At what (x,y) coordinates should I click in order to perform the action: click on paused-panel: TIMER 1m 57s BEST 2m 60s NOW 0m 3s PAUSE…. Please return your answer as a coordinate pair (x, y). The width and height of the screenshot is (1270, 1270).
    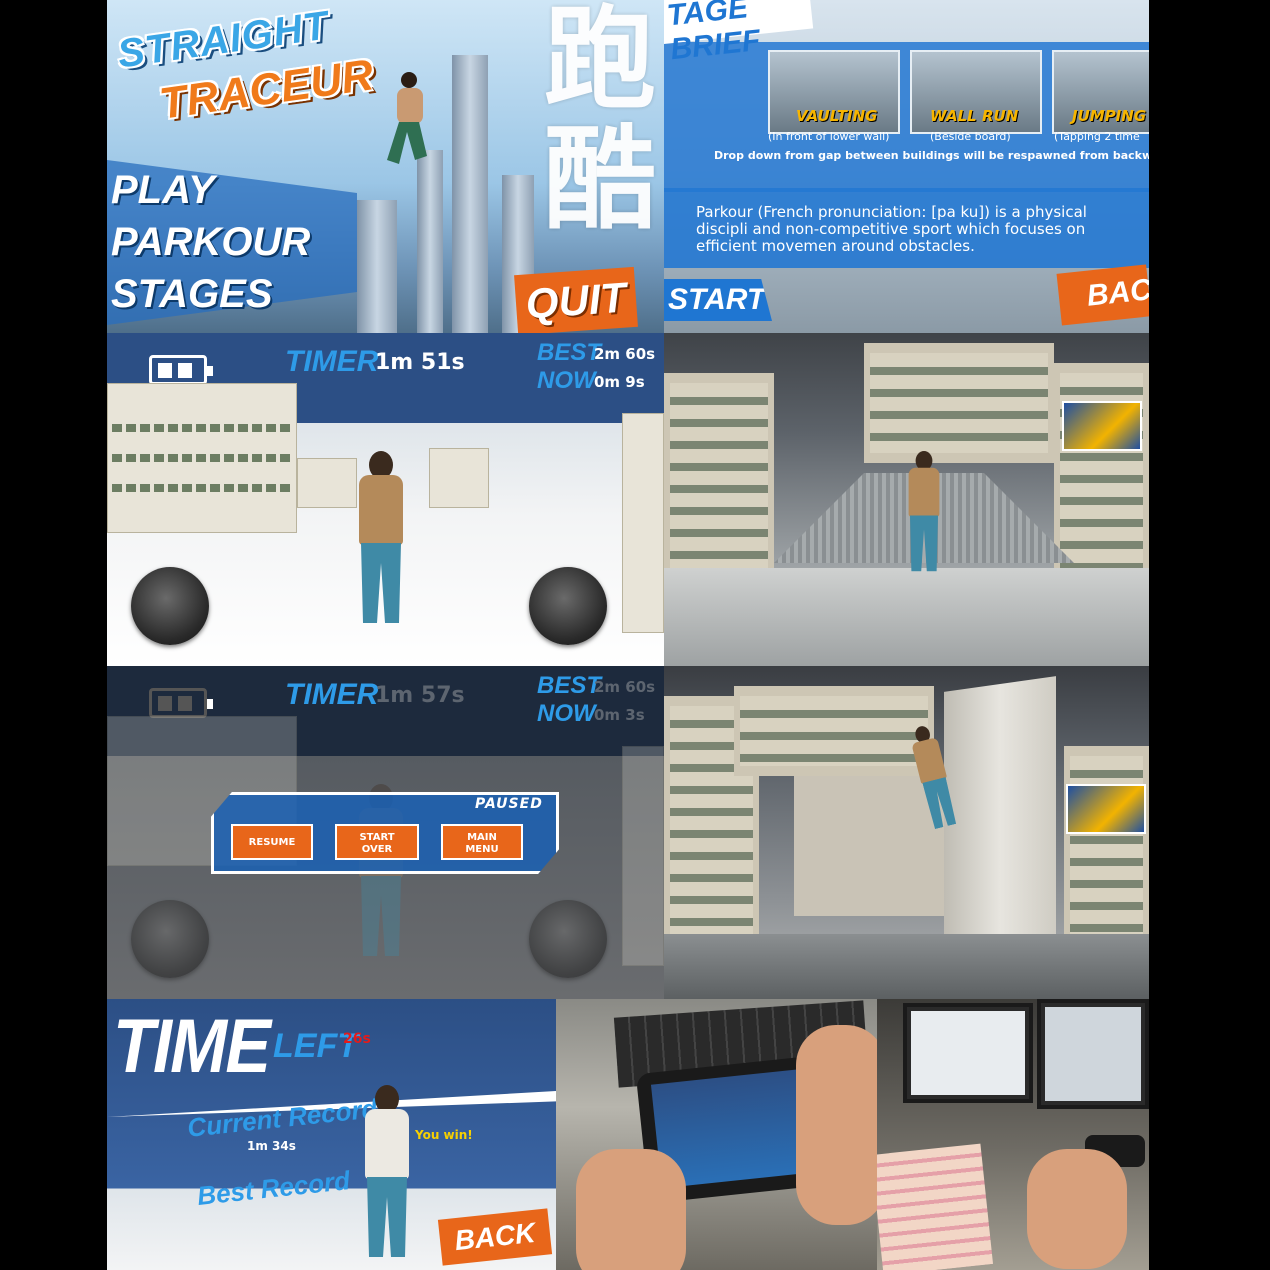
    Looking at the image, I should click on (385, 832).